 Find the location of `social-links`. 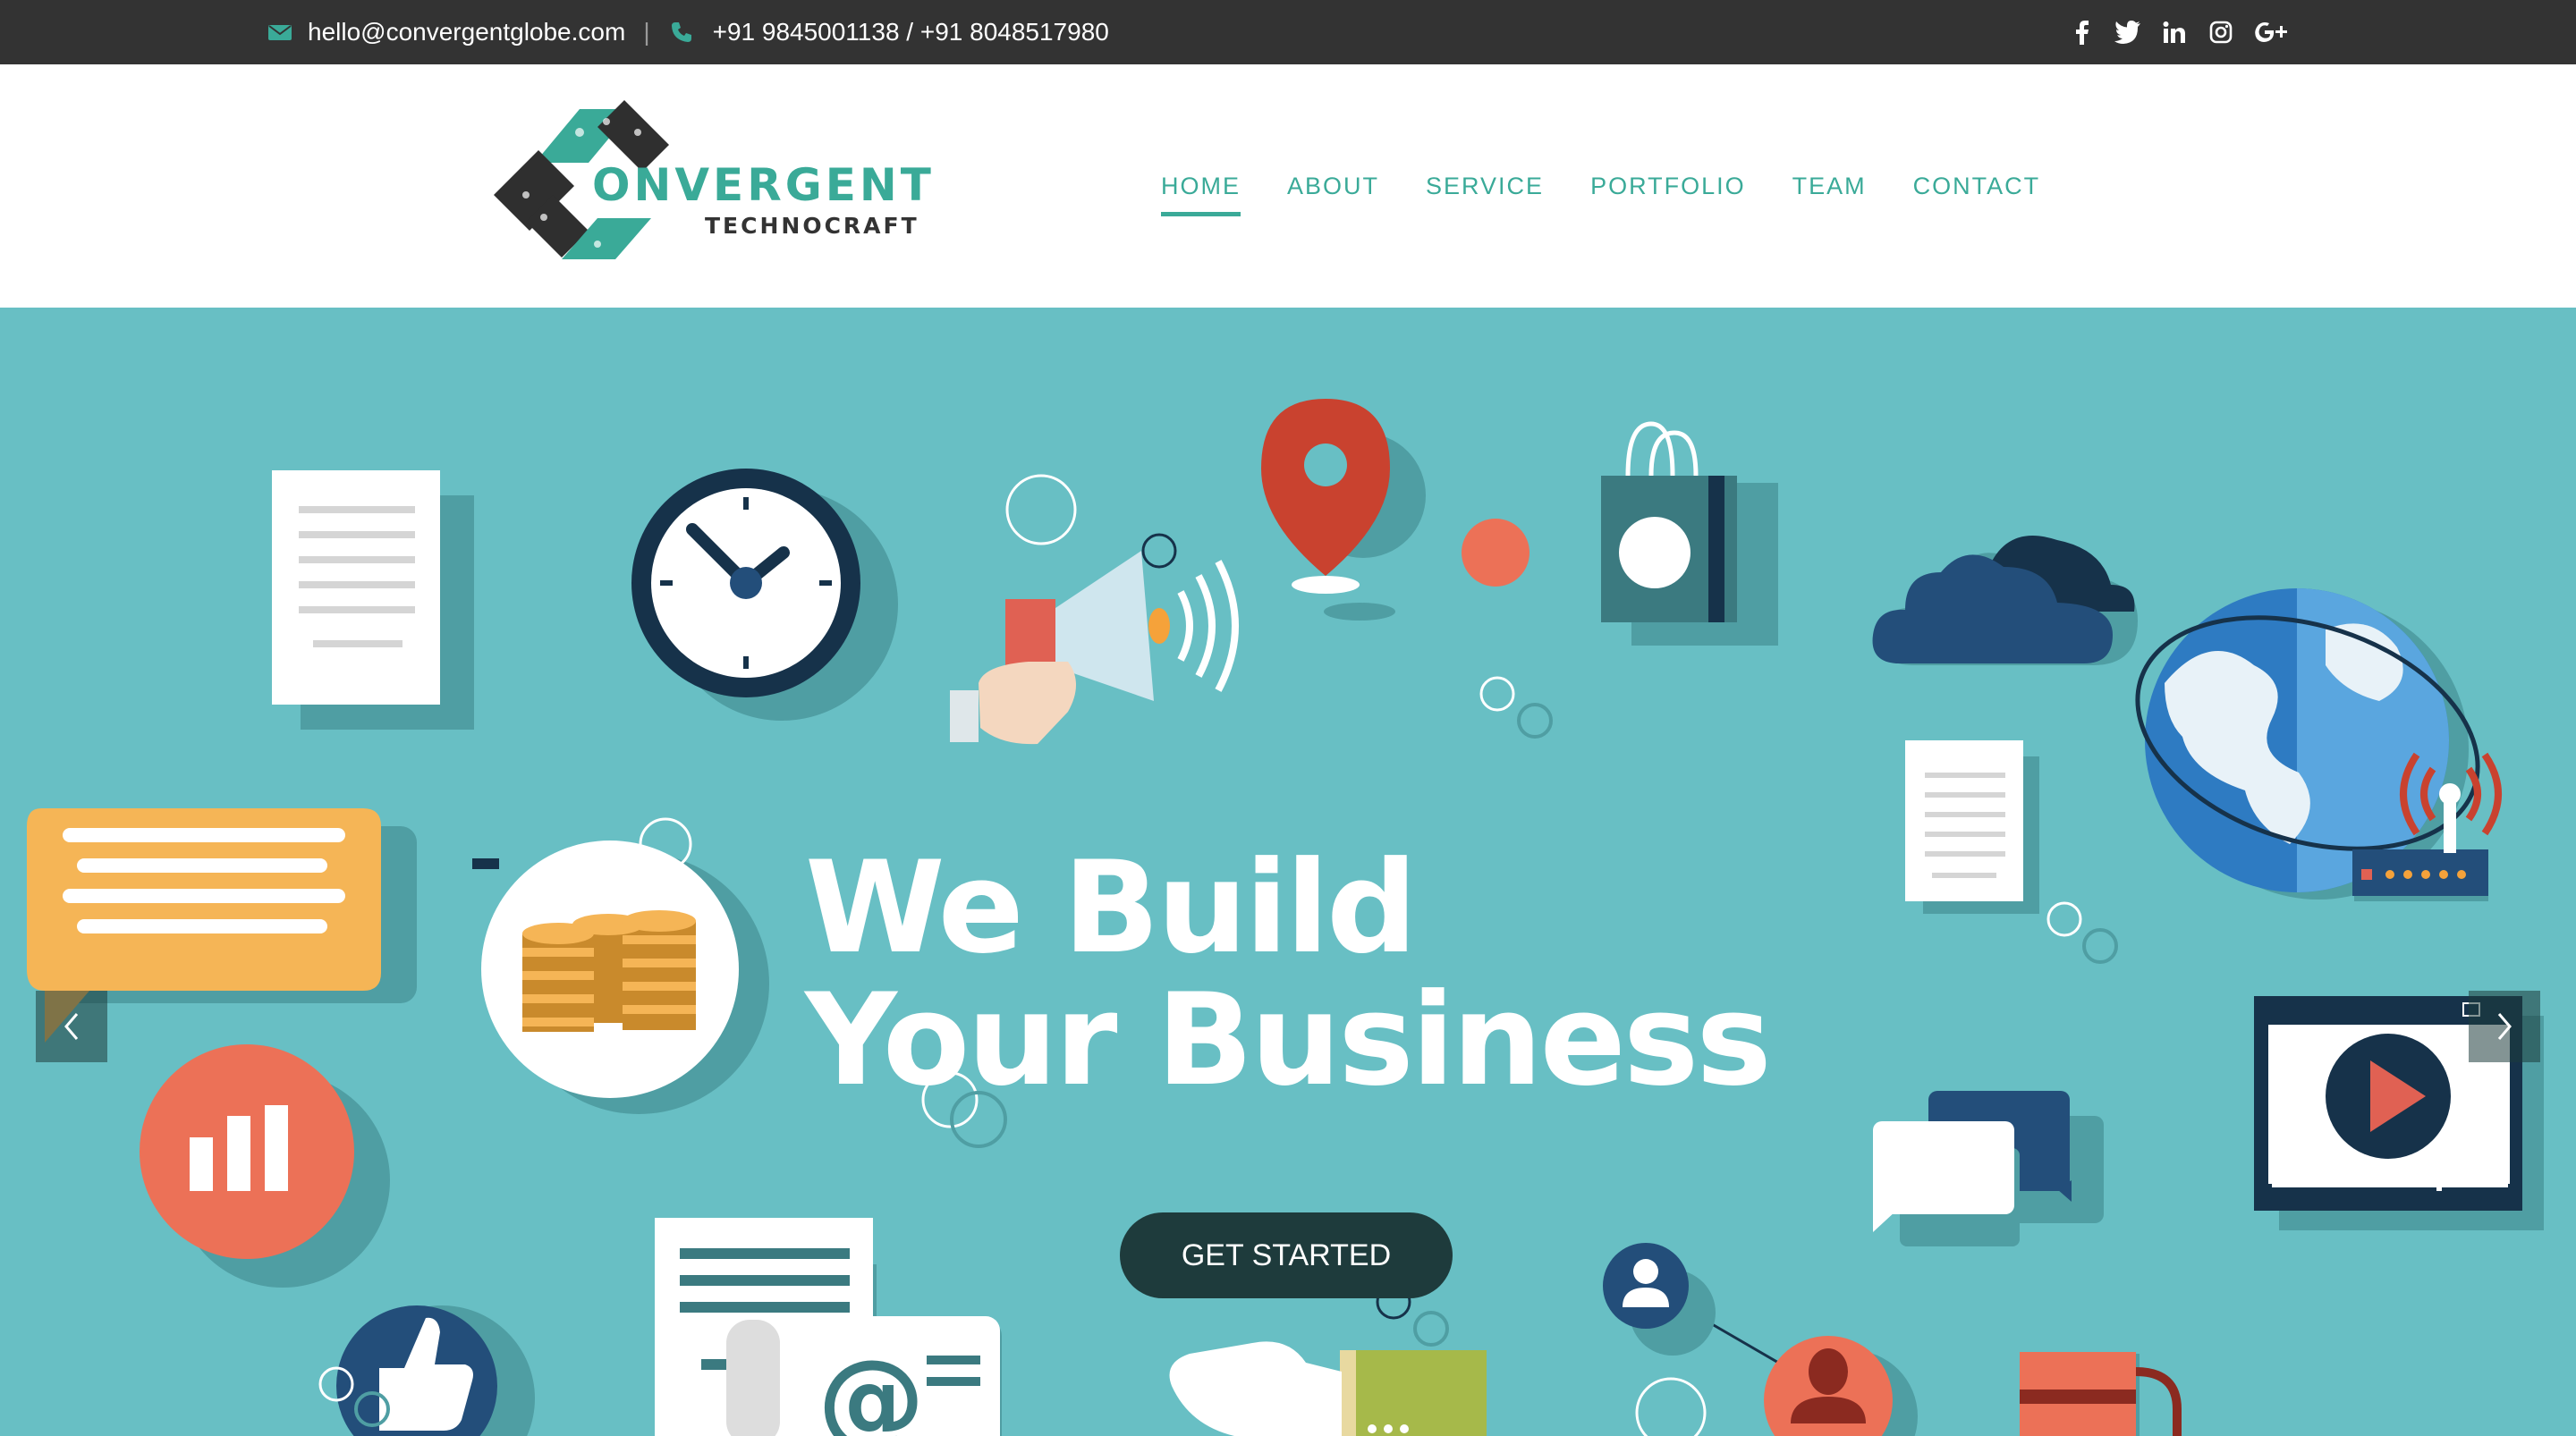

social-links is located at coordinates (2179, 32).